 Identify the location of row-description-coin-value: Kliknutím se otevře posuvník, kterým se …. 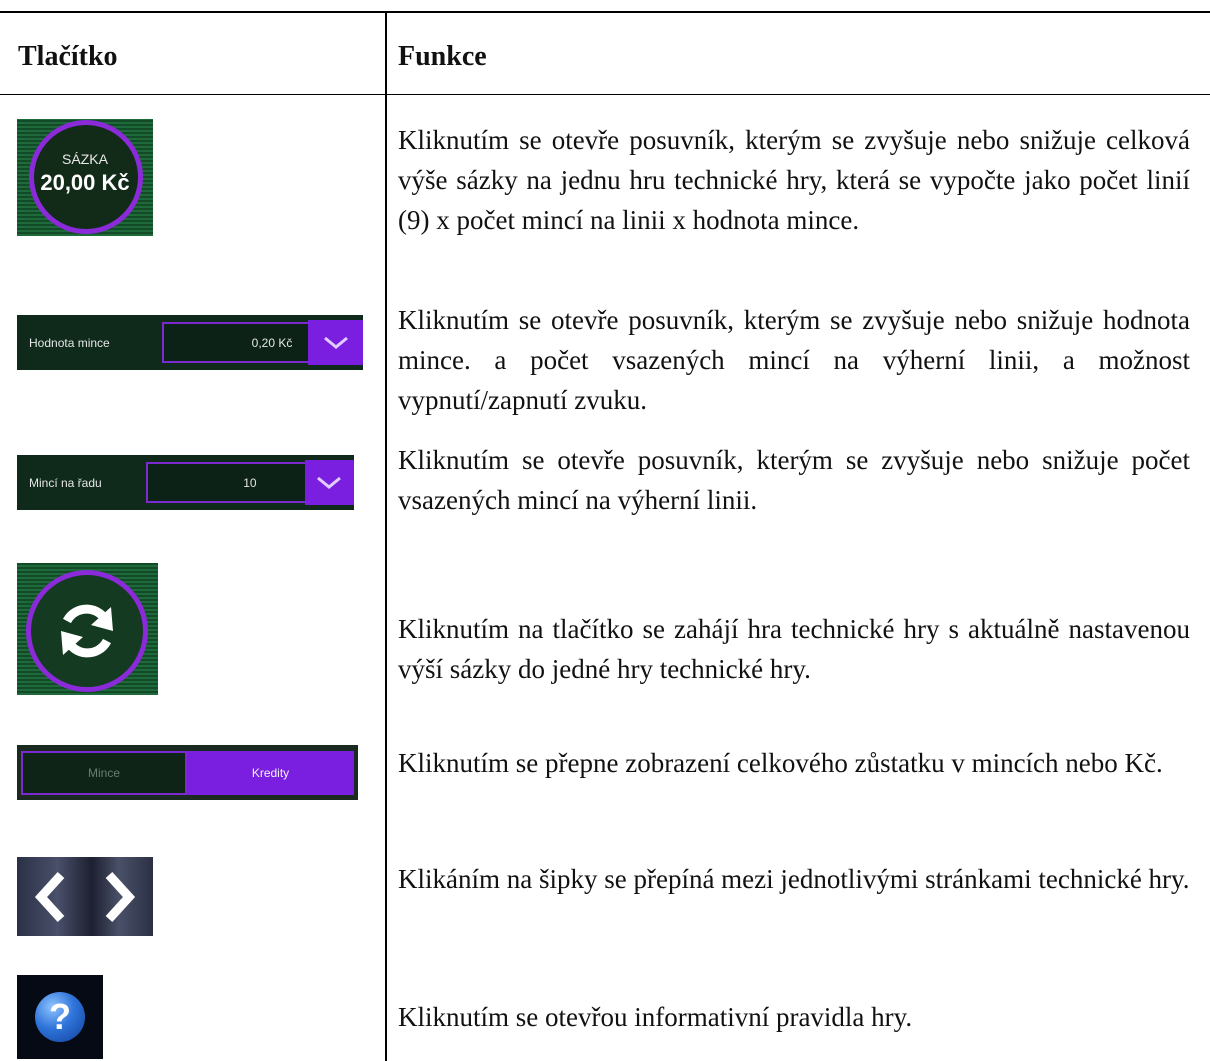
(794, 360).